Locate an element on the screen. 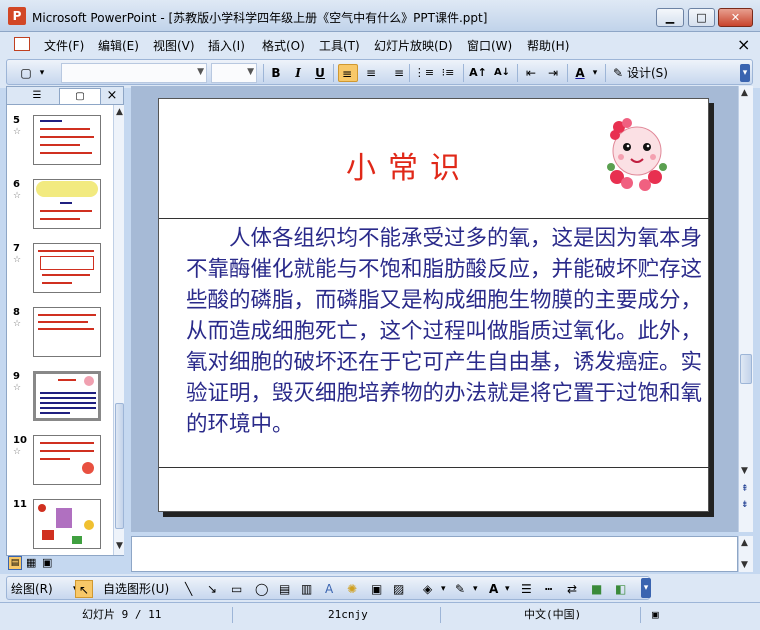  grow-font-button: A↑ is located at coordinates (478, 73).